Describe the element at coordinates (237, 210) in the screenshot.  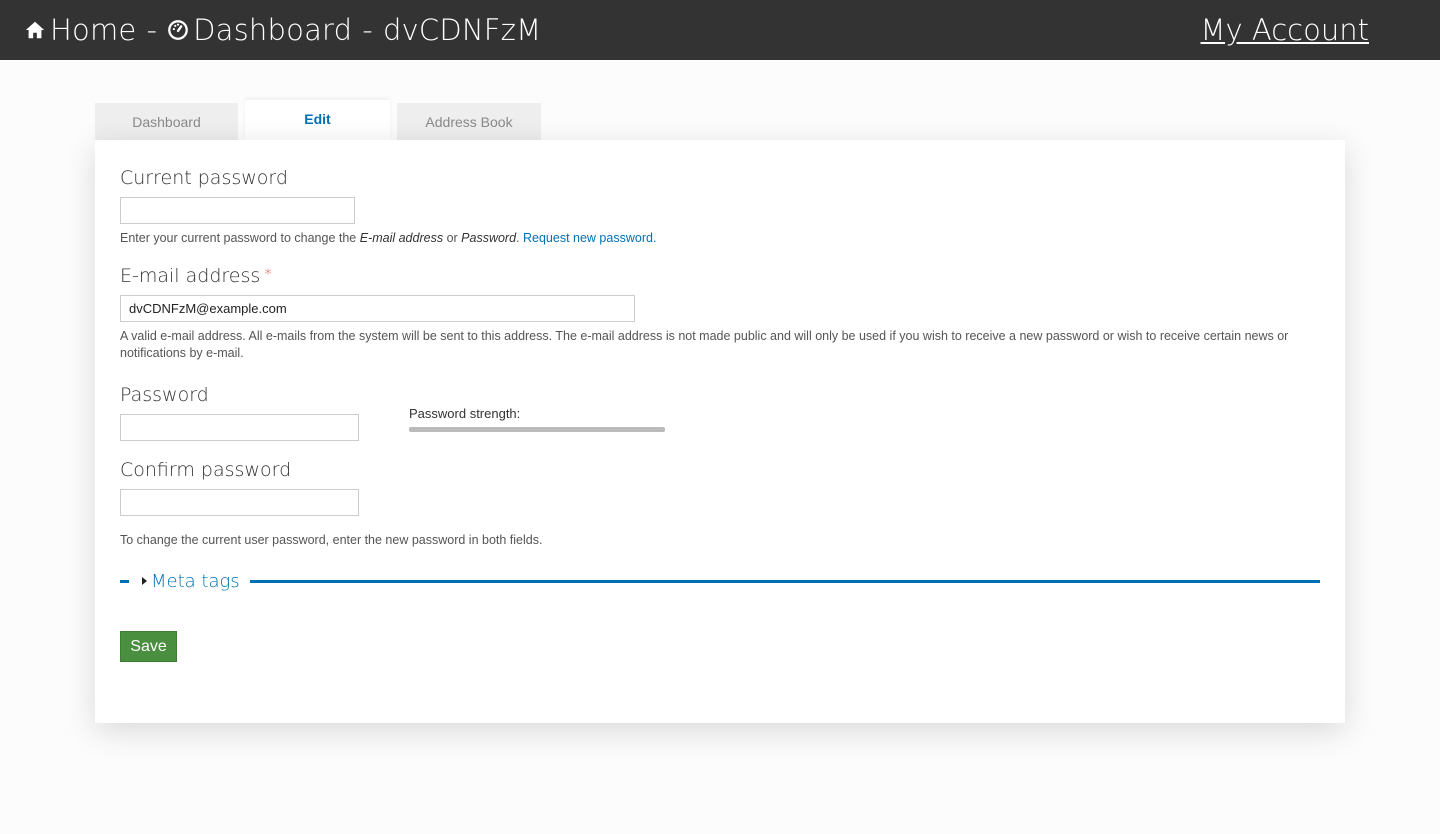
I see `current-password-input` at that location.